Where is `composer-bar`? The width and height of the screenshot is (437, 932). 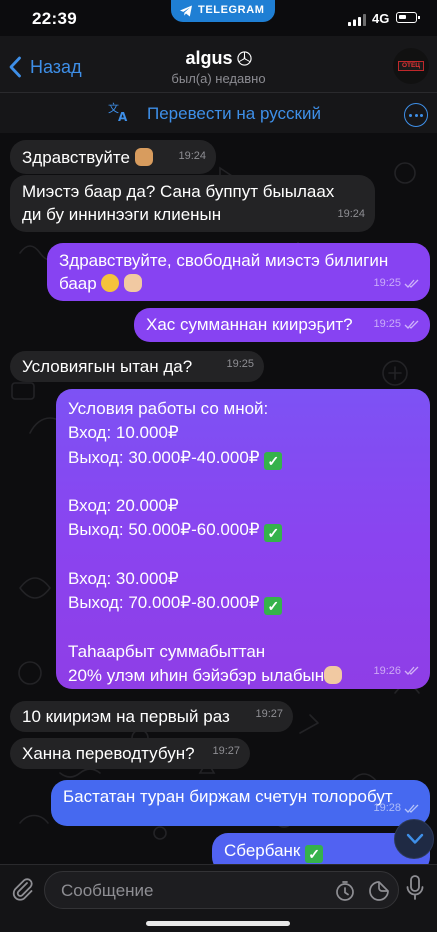 composer-bar is located at coordinates (218, 898).